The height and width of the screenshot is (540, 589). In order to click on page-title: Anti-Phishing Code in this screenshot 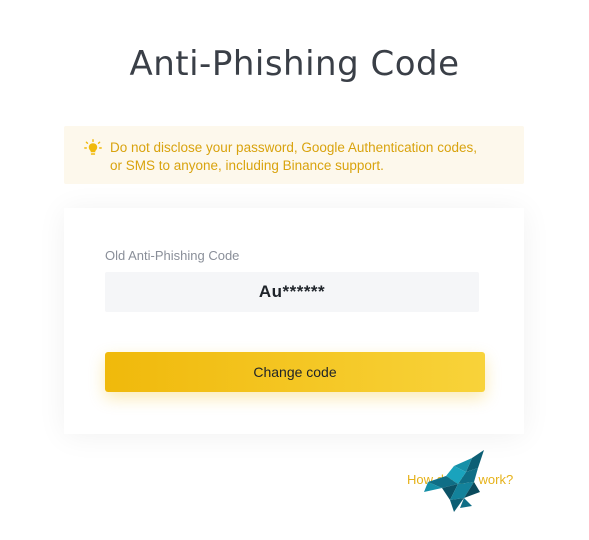, I will do `click(294, 64)`.